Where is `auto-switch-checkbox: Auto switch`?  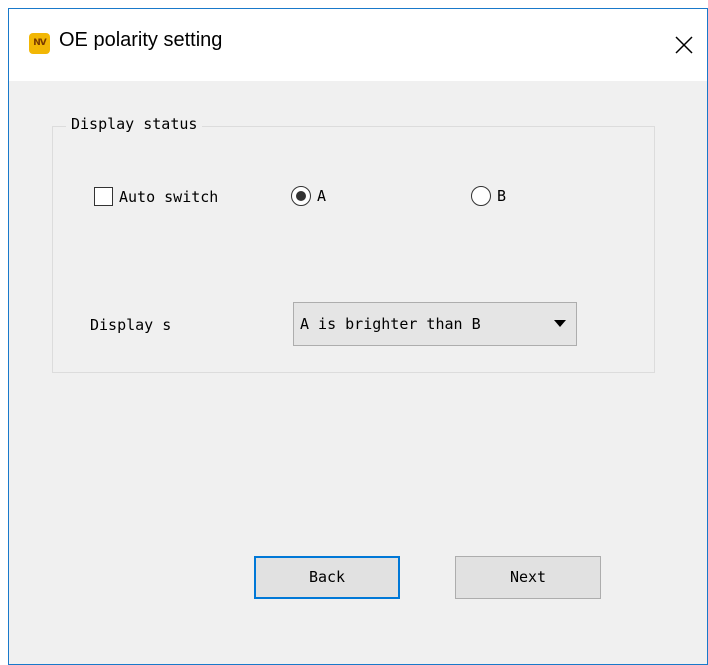 auto-switch-checkbox: Auto switch is located at coordinates (156, 196).